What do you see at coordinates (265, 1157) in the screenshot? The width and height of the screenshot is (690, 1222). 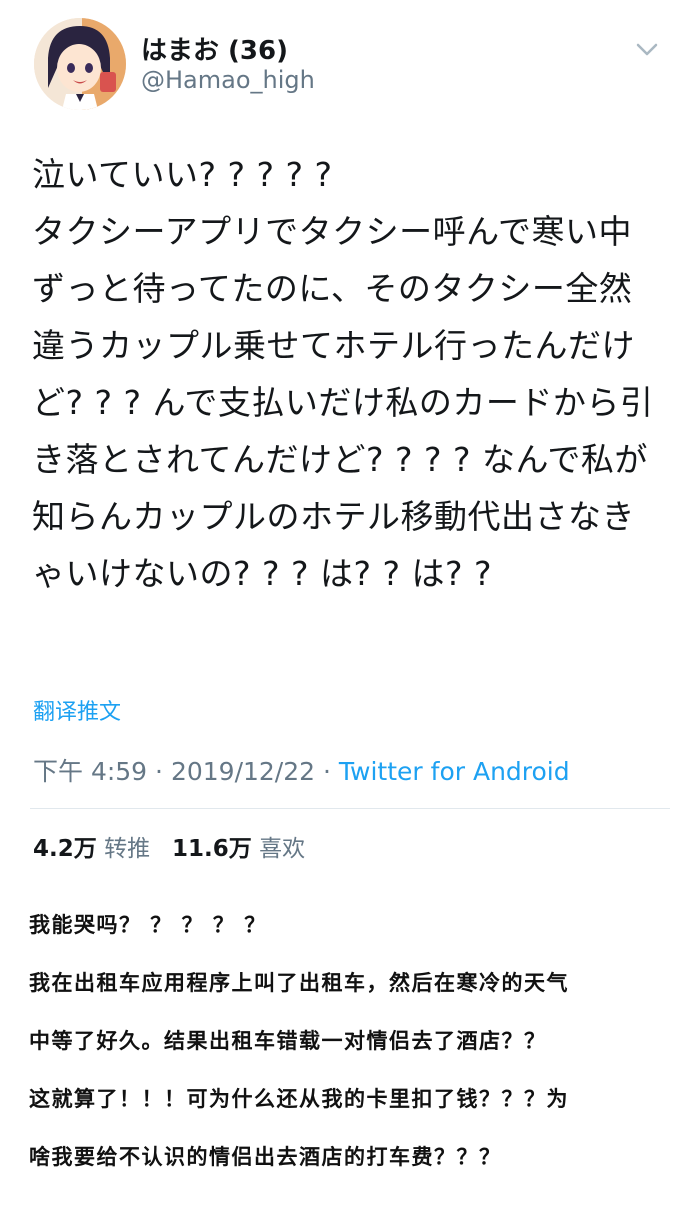 I see `translation-line: 啥我要给不认识的情侣出去酒店的打车费？？？` at bounding box center [265, 1157].